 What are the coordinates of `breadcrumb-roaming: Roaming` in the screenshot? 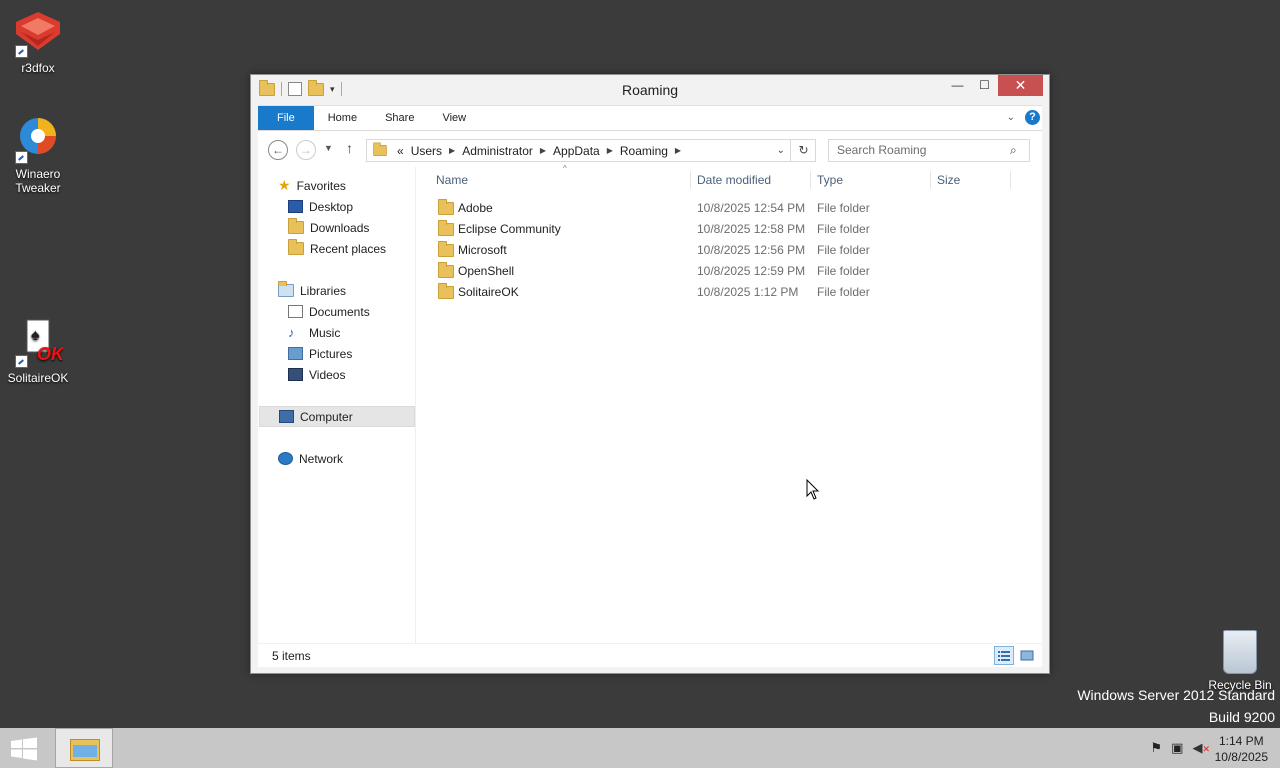 It's located at (644, 151).